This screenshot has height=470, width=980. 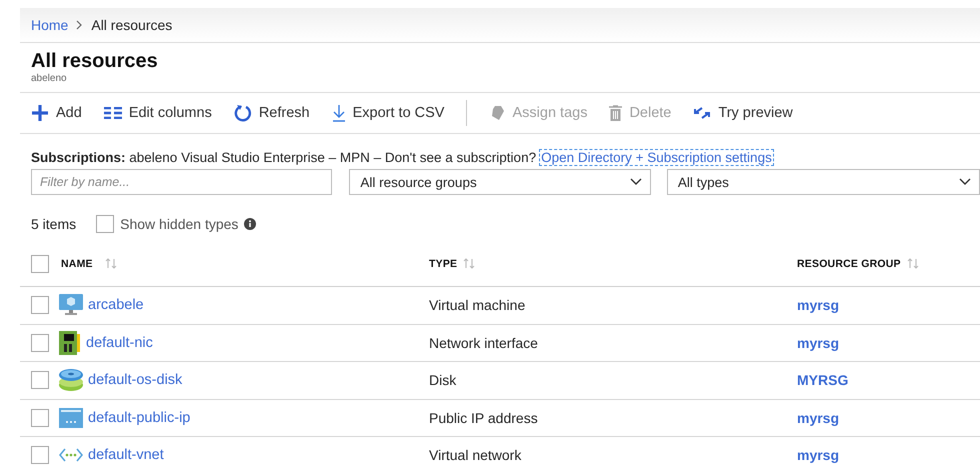 What do you see at coordinates (442, 380) in the screenshot?
I see `table-cell: Disk` at bounding box center [442, 380].